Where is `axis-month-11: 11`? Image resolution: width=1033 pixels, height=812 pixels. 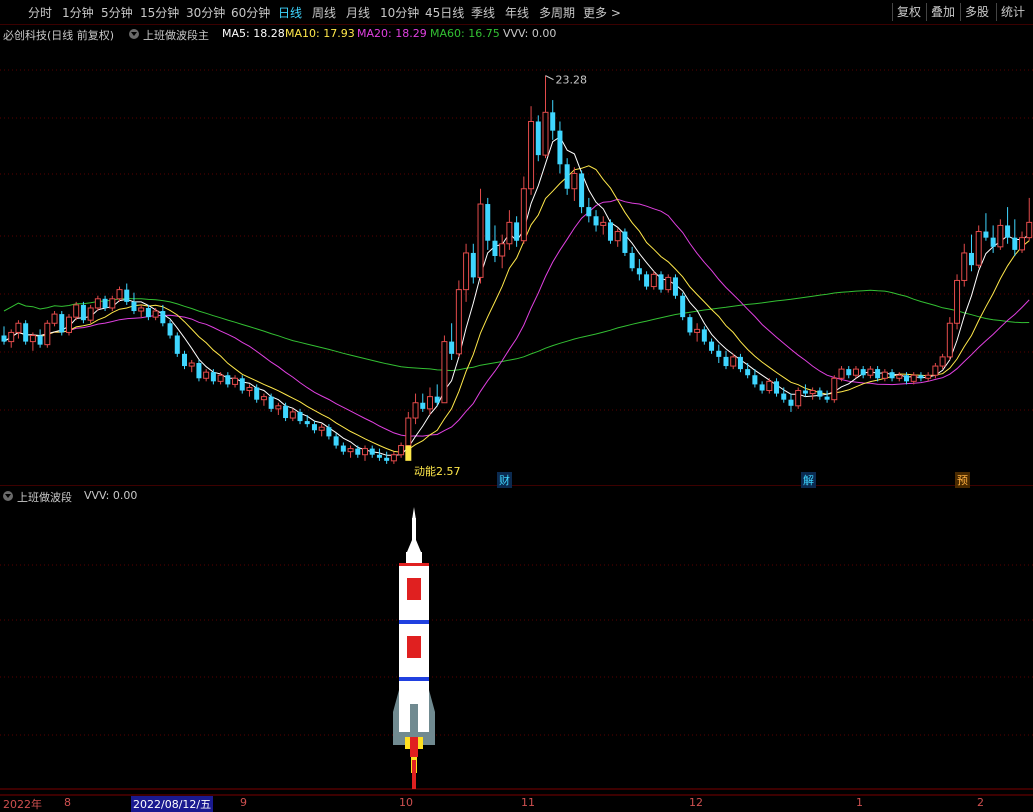 axis-month-11: 11 is located at coordinates (528, 802).